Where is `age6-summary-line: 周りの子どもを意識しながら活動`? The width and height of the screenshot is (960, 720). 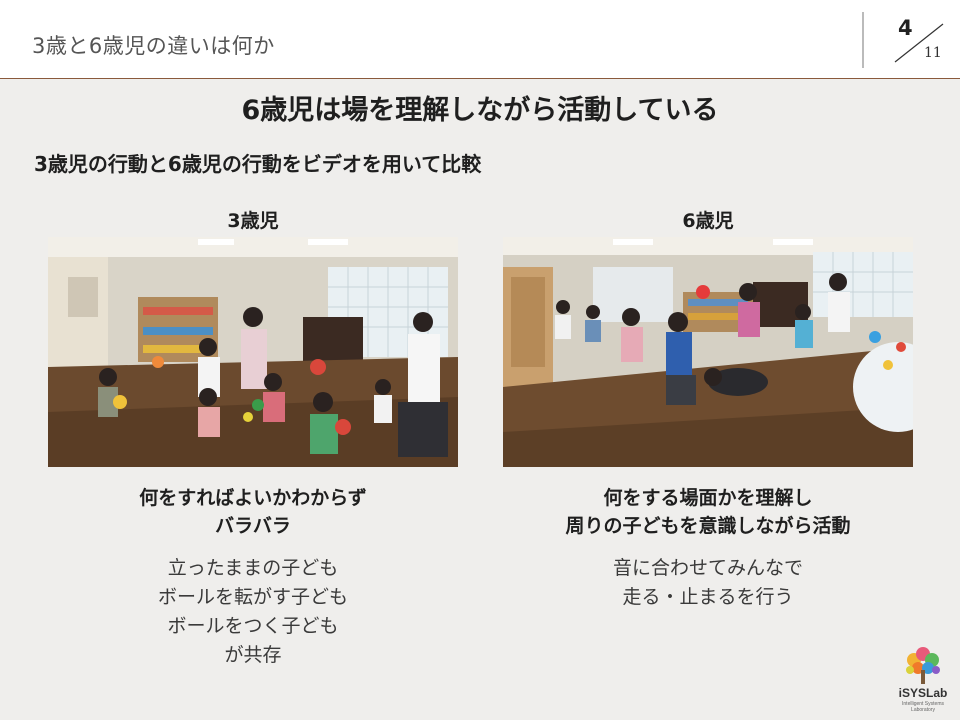
age6-summary-line: 周りの子どもを意識しながら活動 is located at coordinates (708, 526).